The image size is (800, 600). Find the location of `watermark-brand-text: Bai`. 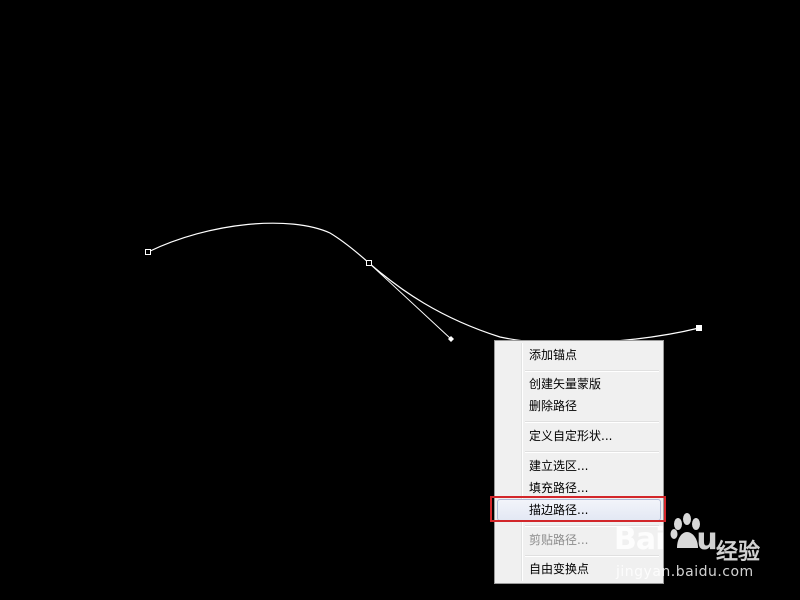

watermark-brand-text: Bai is located at coordinates (639, 539).